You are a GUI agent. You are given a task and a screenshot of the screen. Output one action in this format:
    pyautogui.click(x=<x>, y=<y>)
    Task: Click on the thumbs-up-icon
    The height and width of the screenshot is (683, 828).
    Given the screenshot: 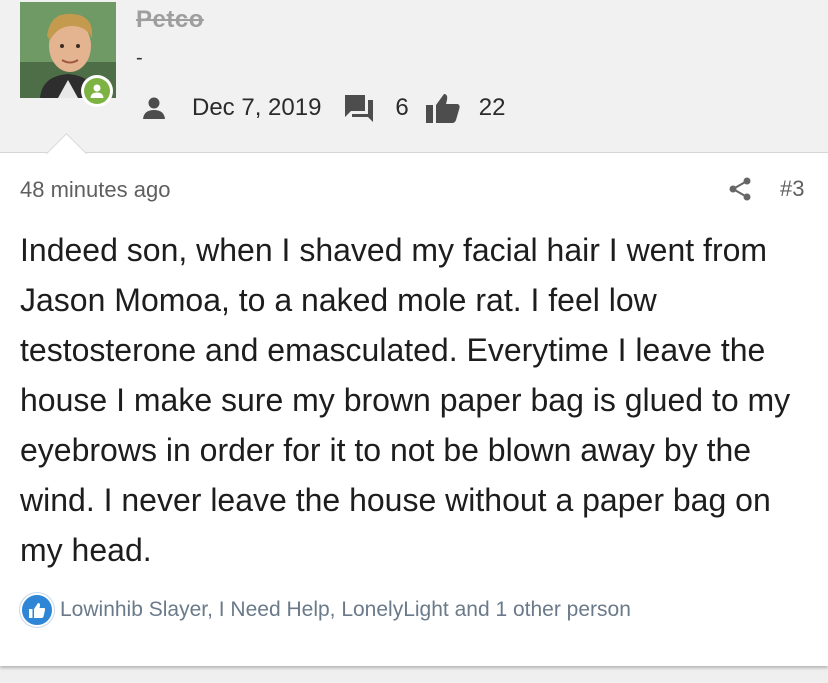 What is the action you would take?
    pyautogui.click(x=443, y=108)
    